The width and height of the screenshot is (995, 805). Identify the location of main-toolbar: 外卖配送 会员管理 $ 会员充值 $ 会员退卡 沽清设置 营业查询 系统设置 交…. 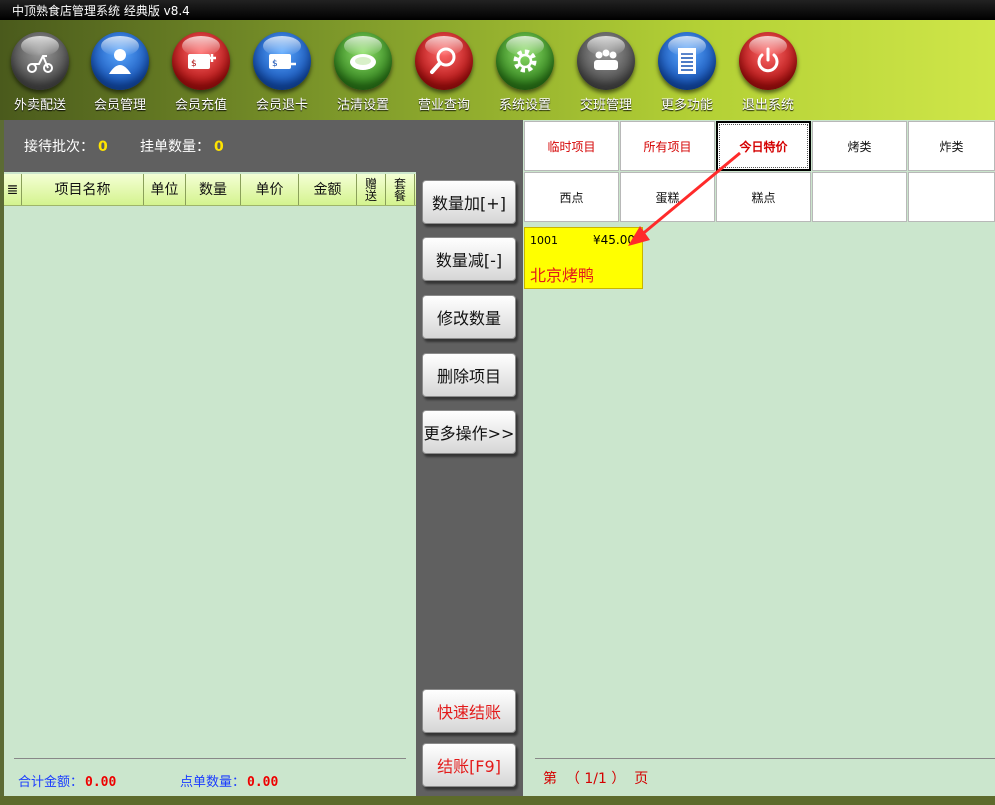
(497, 70).